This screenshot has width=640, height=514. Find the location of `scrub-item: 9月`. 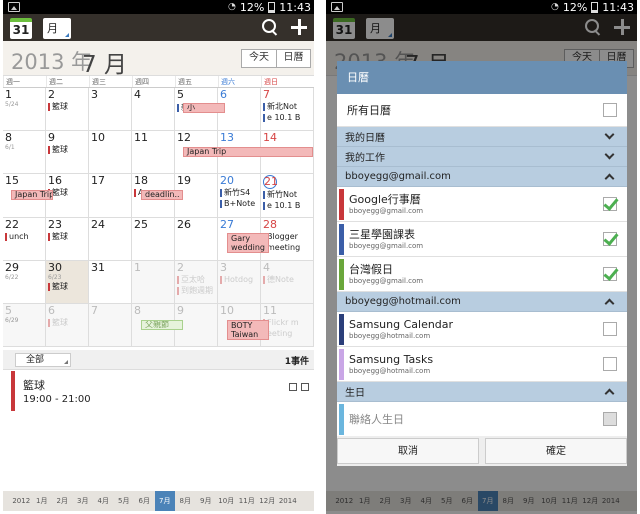

scrub-item: 9月 is located at coordinates (206, 501).